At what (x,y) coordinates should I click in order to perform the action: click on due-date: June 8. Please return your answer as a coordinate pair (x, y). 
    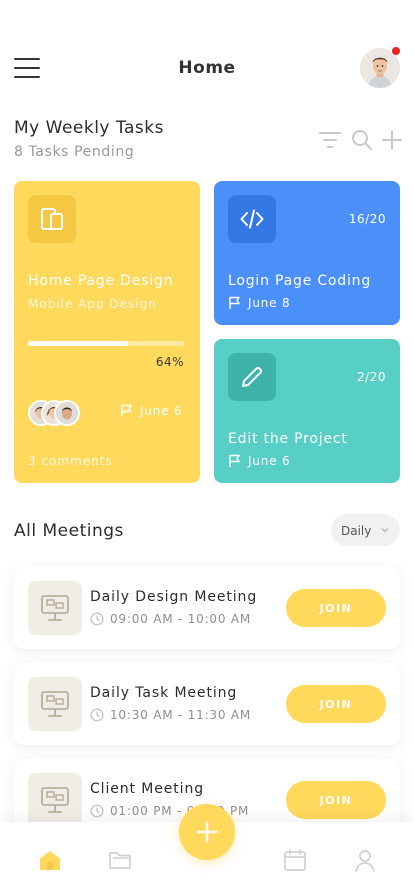
    Looking at the image, I should click on (259, 303).